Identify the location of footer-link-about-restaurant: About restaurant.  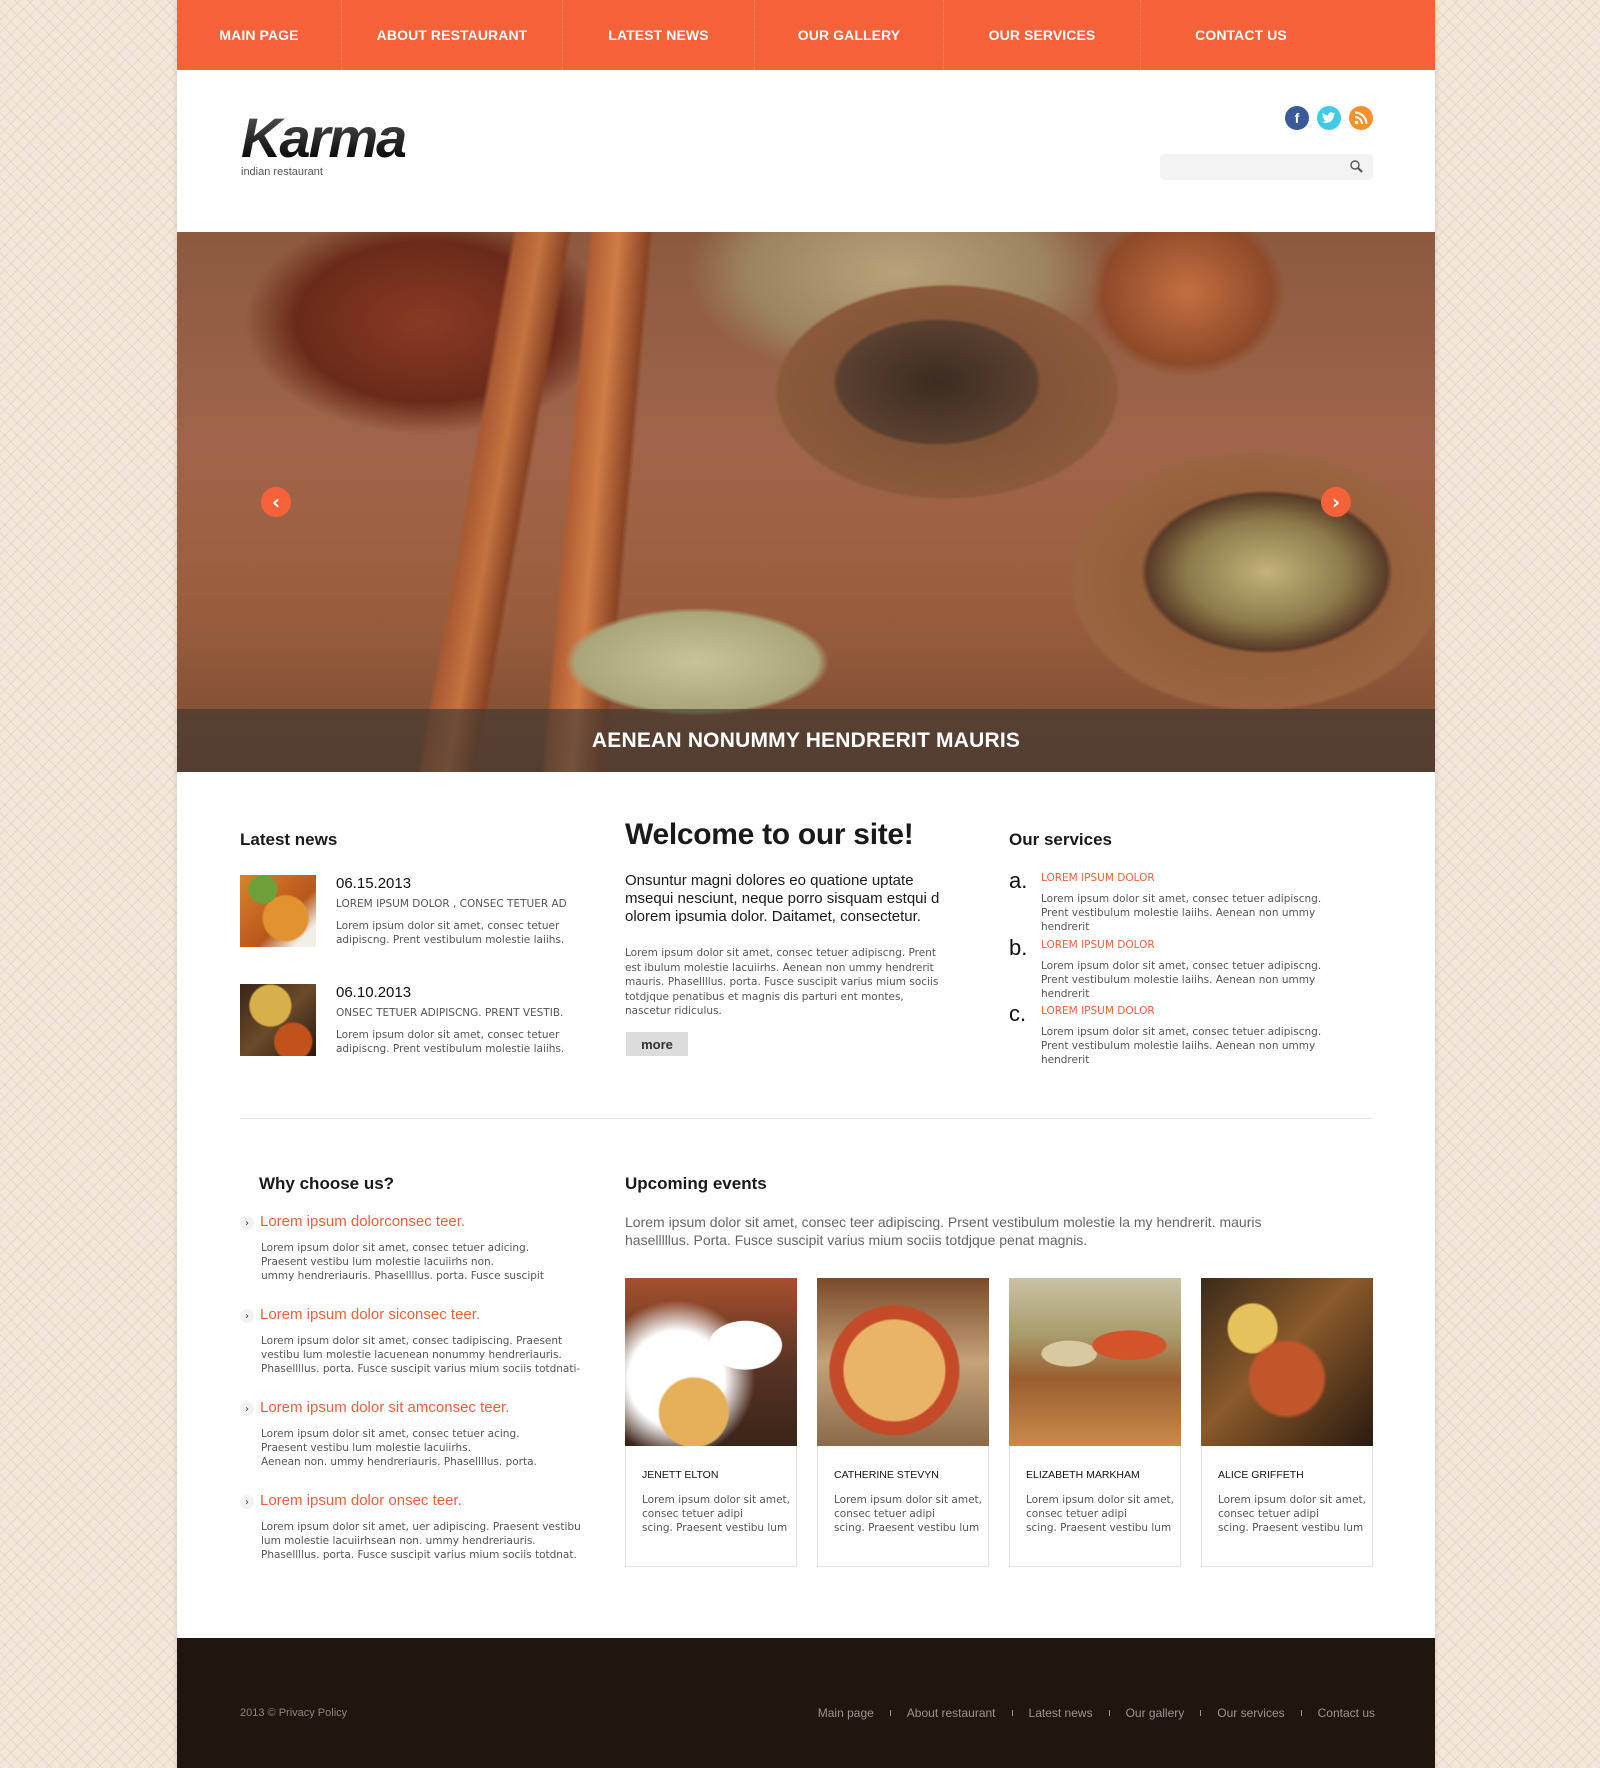
(951, 1713).